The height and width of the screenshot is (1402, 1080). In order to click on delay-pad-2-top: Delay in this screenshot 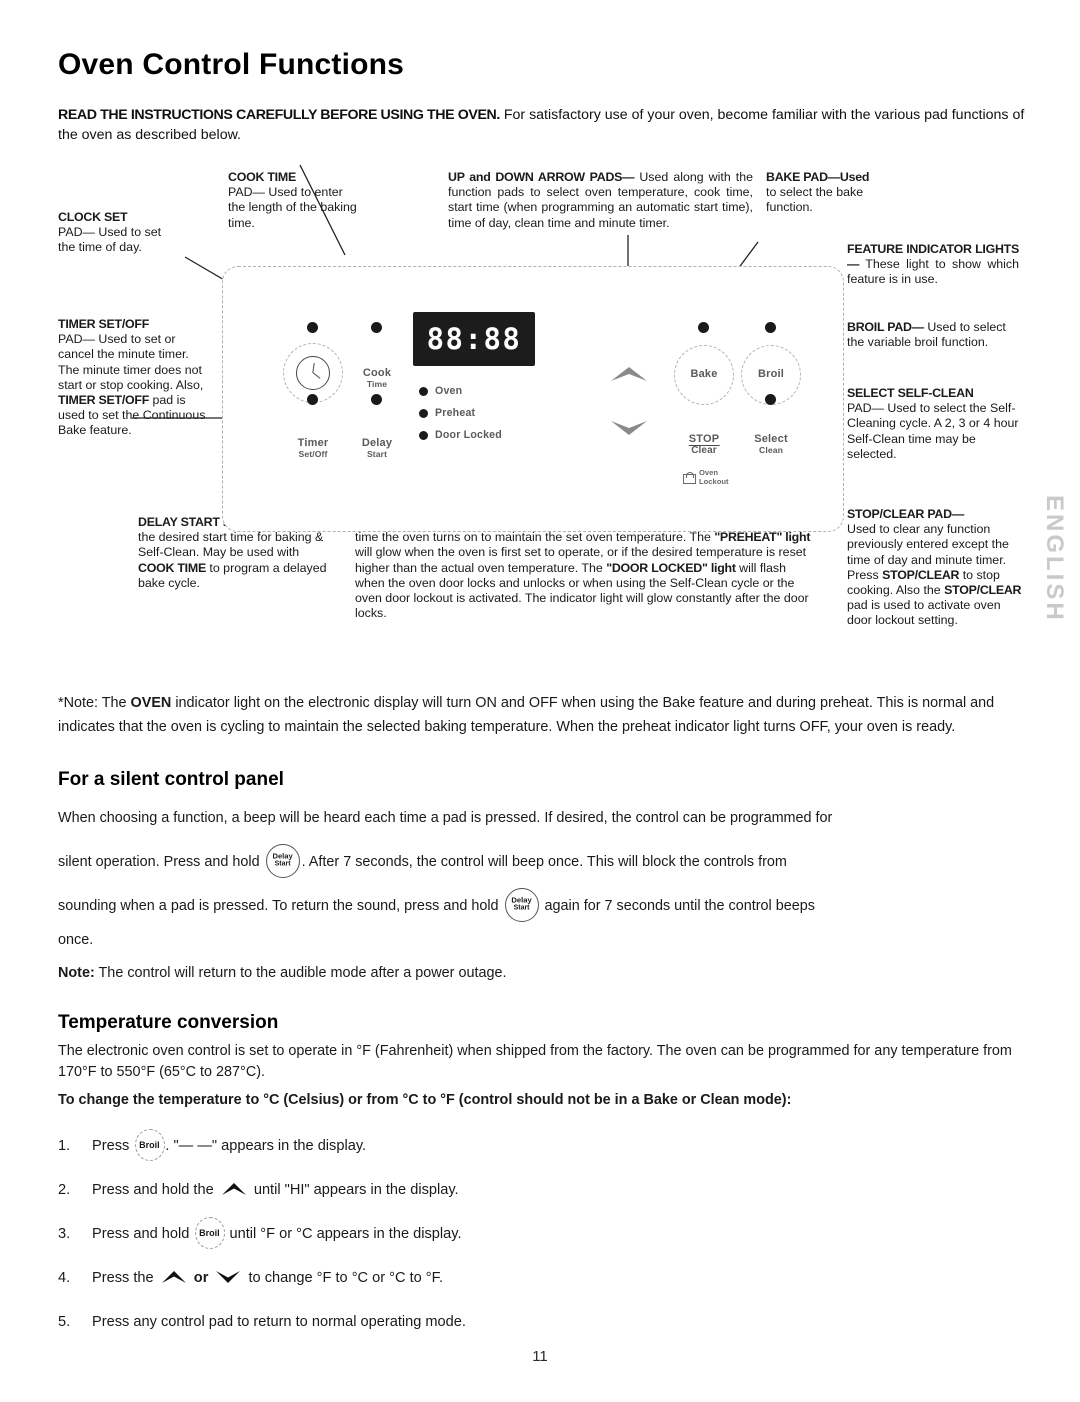, I will do `click(521, 900)`.